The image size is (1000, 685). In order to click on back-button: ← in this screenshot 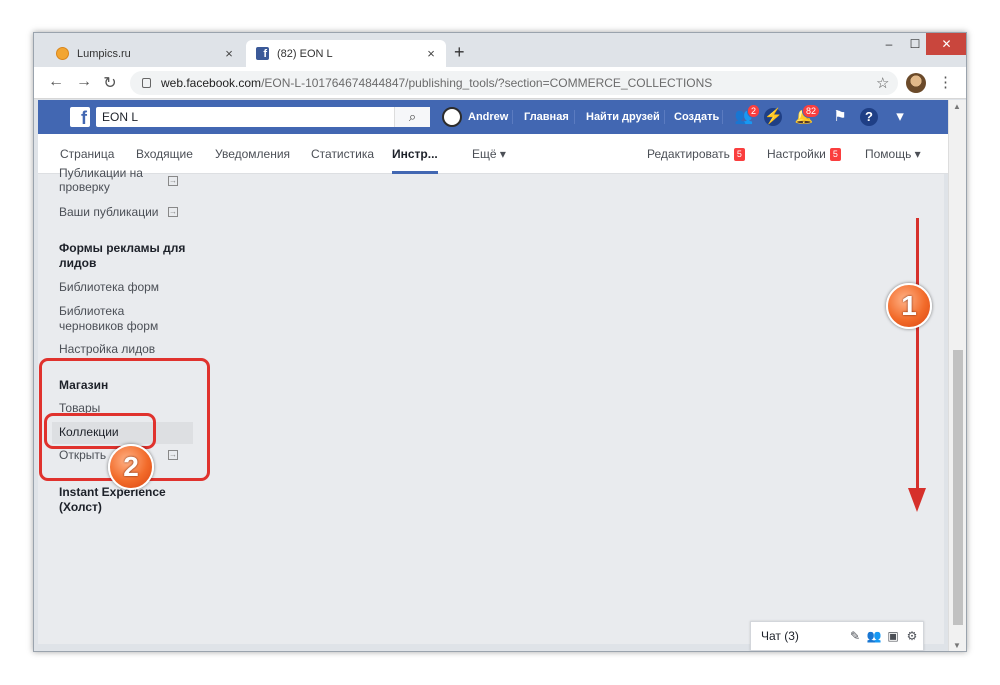, I will do `click(56, 82)`.